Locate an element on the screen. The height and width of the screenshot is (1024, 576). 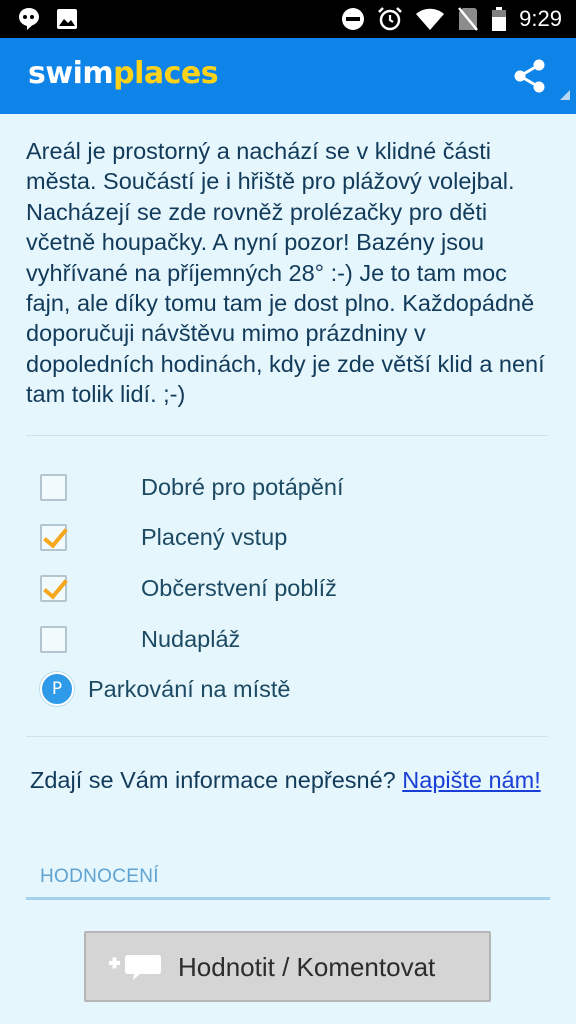
feature-paid-entry: Placený vstup is located at coordinates (163, 537).